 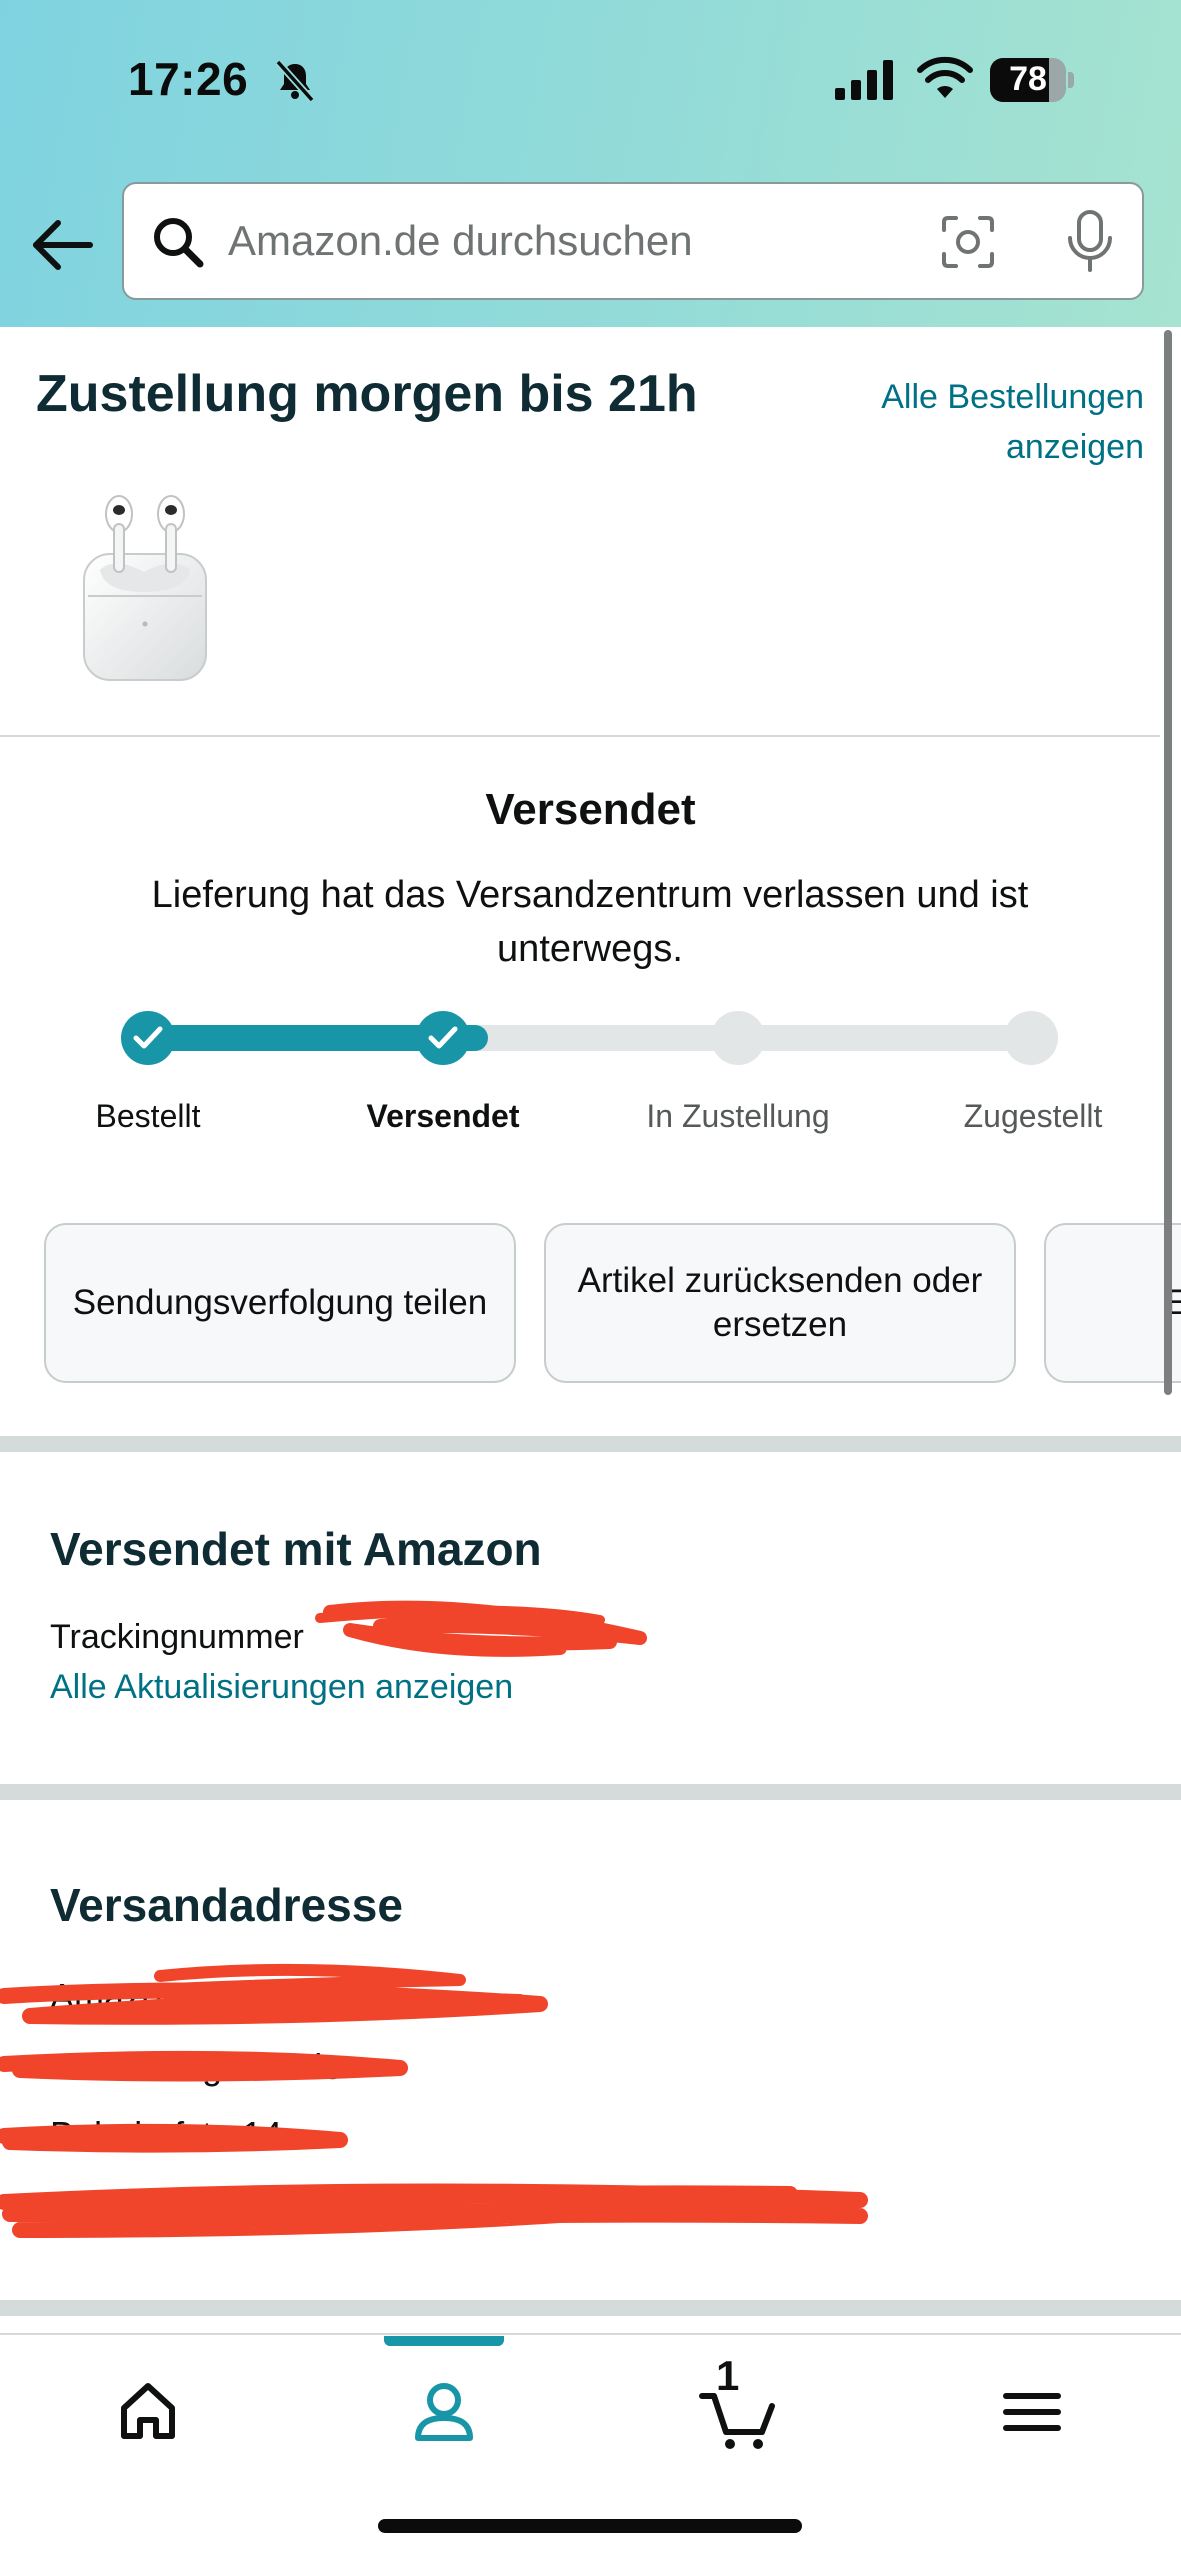 What do you see at coordinates (945, 77) in the screenshot?
I see `wifi-icon` at bounding box center [945, 77].